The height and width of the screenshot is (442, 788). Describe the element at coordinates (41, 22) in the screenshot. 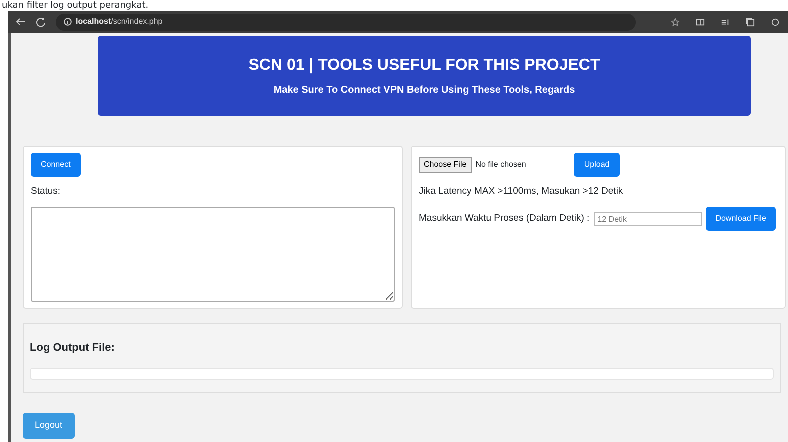

I see `reload-icon` at that location.